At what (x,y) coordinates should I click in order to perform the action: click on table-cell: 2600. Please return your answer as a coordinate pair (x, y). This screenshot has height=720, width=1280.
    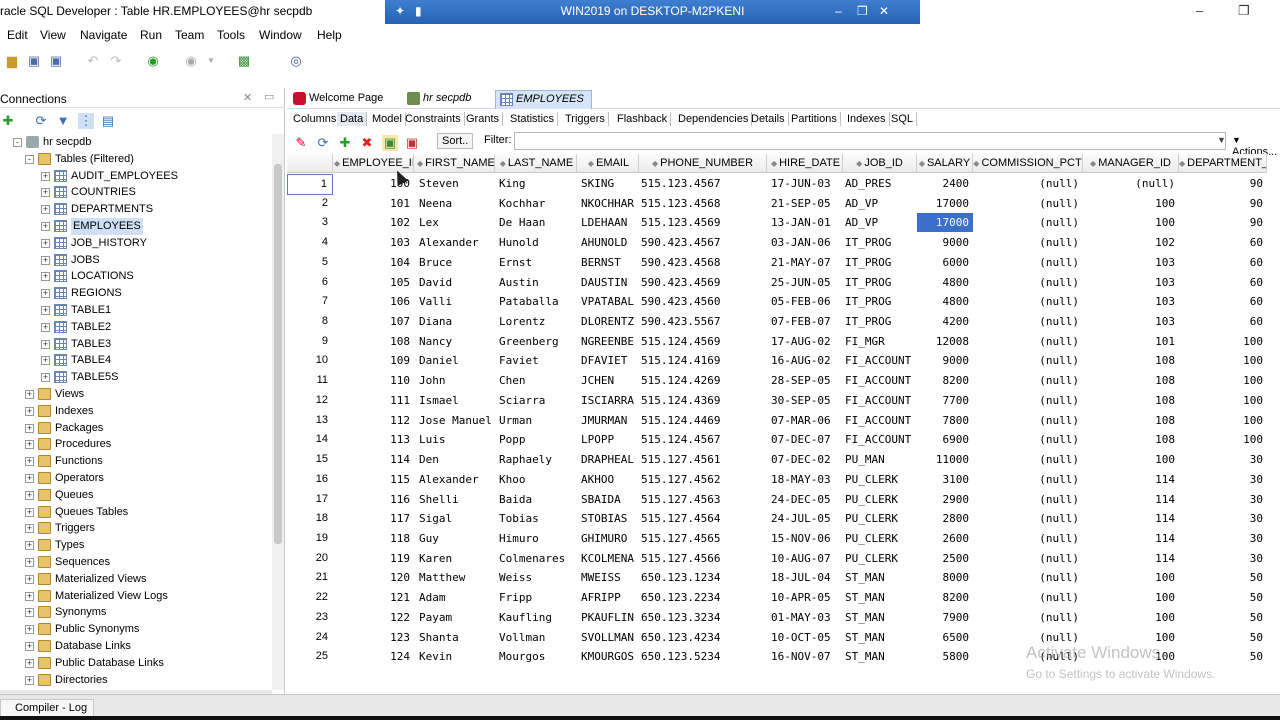
    Looking at the image, I should click on (945, 538).